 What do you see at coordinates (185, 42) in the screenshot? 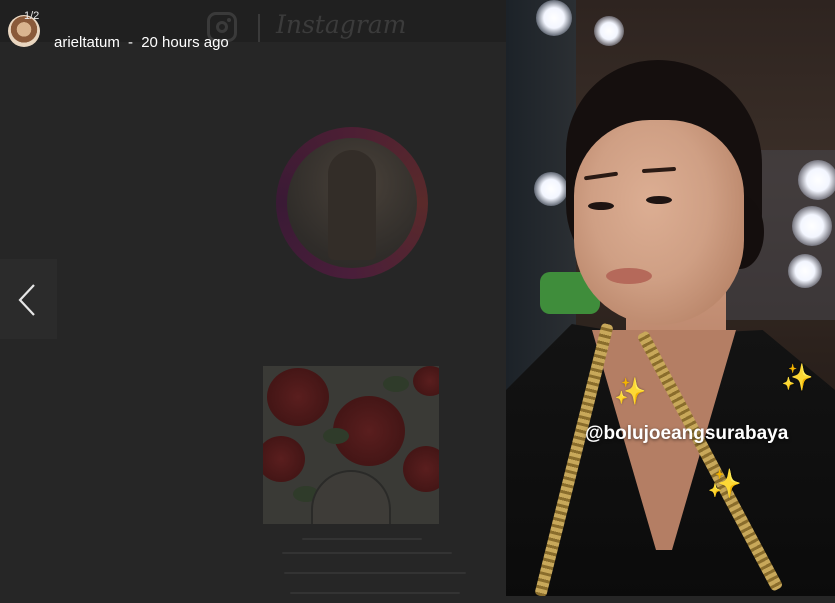
I see `story-timestamp: 20 hours ago` at bounding box center [185, 42].